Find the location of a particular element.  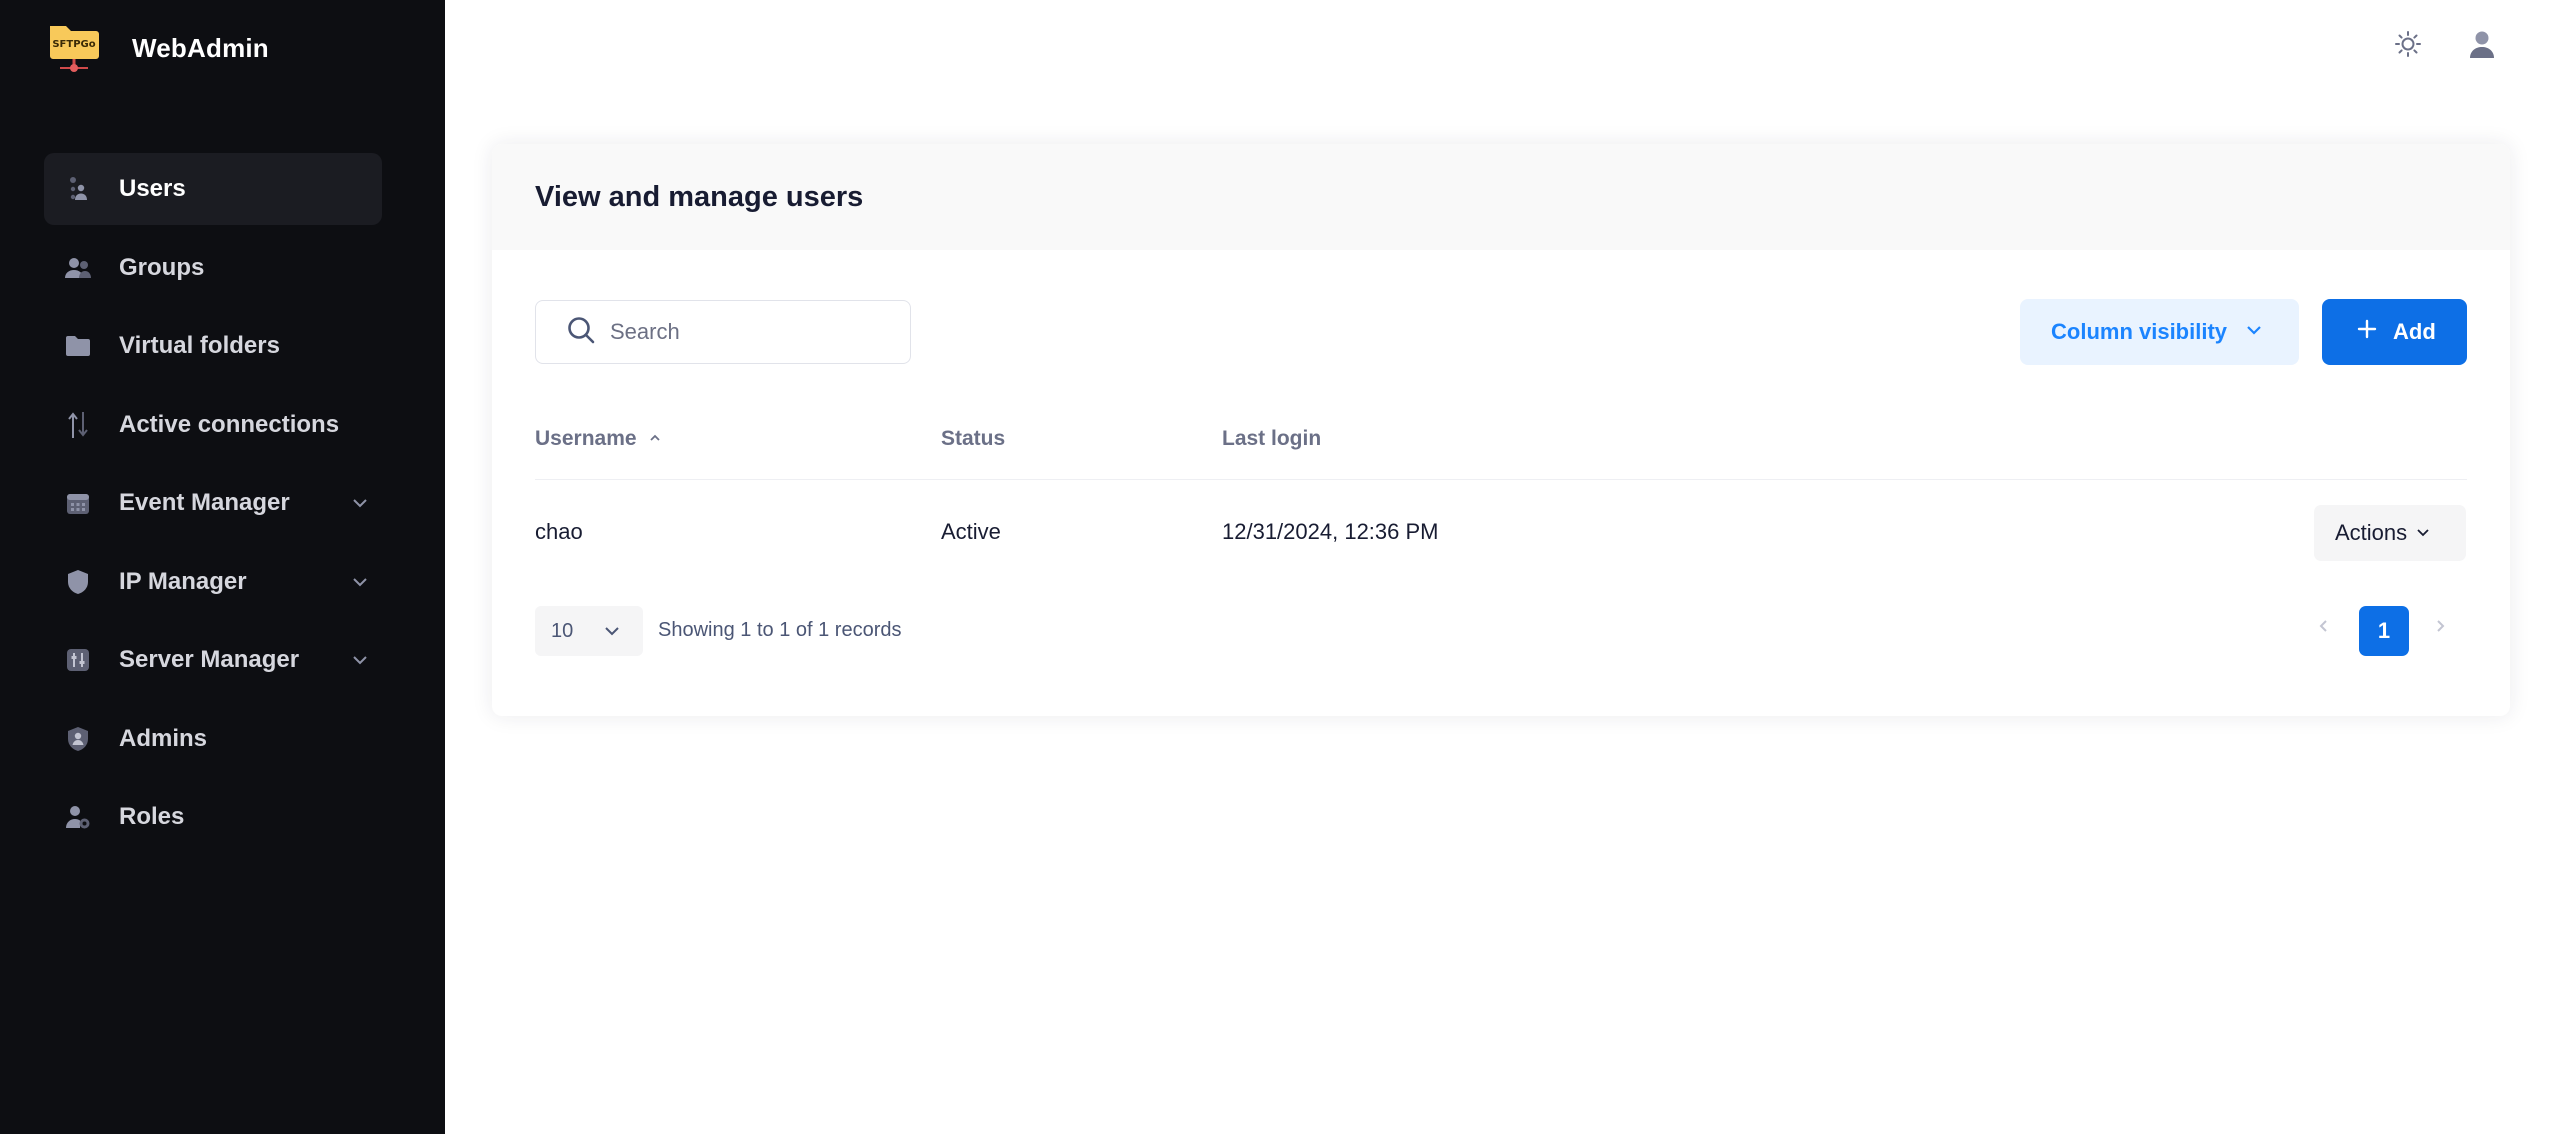

add-user-button: Add is located at coordinates (2394, 332).